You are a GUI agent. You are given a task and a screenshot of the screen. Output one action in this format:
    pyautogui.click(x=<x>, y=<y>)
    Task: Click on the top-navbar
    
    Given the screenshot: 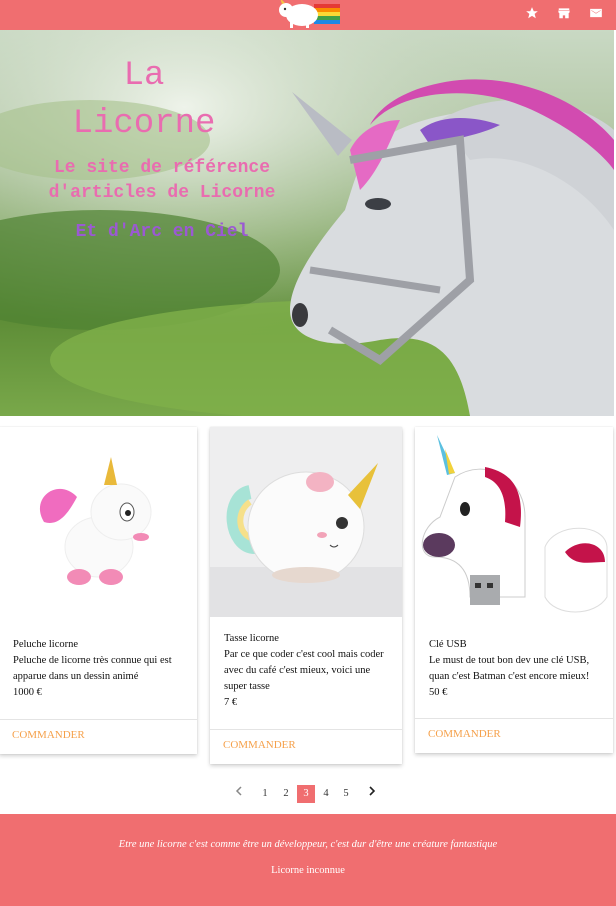 What is the action you would take?
    pyautogui.click(x=308, y=15)
    